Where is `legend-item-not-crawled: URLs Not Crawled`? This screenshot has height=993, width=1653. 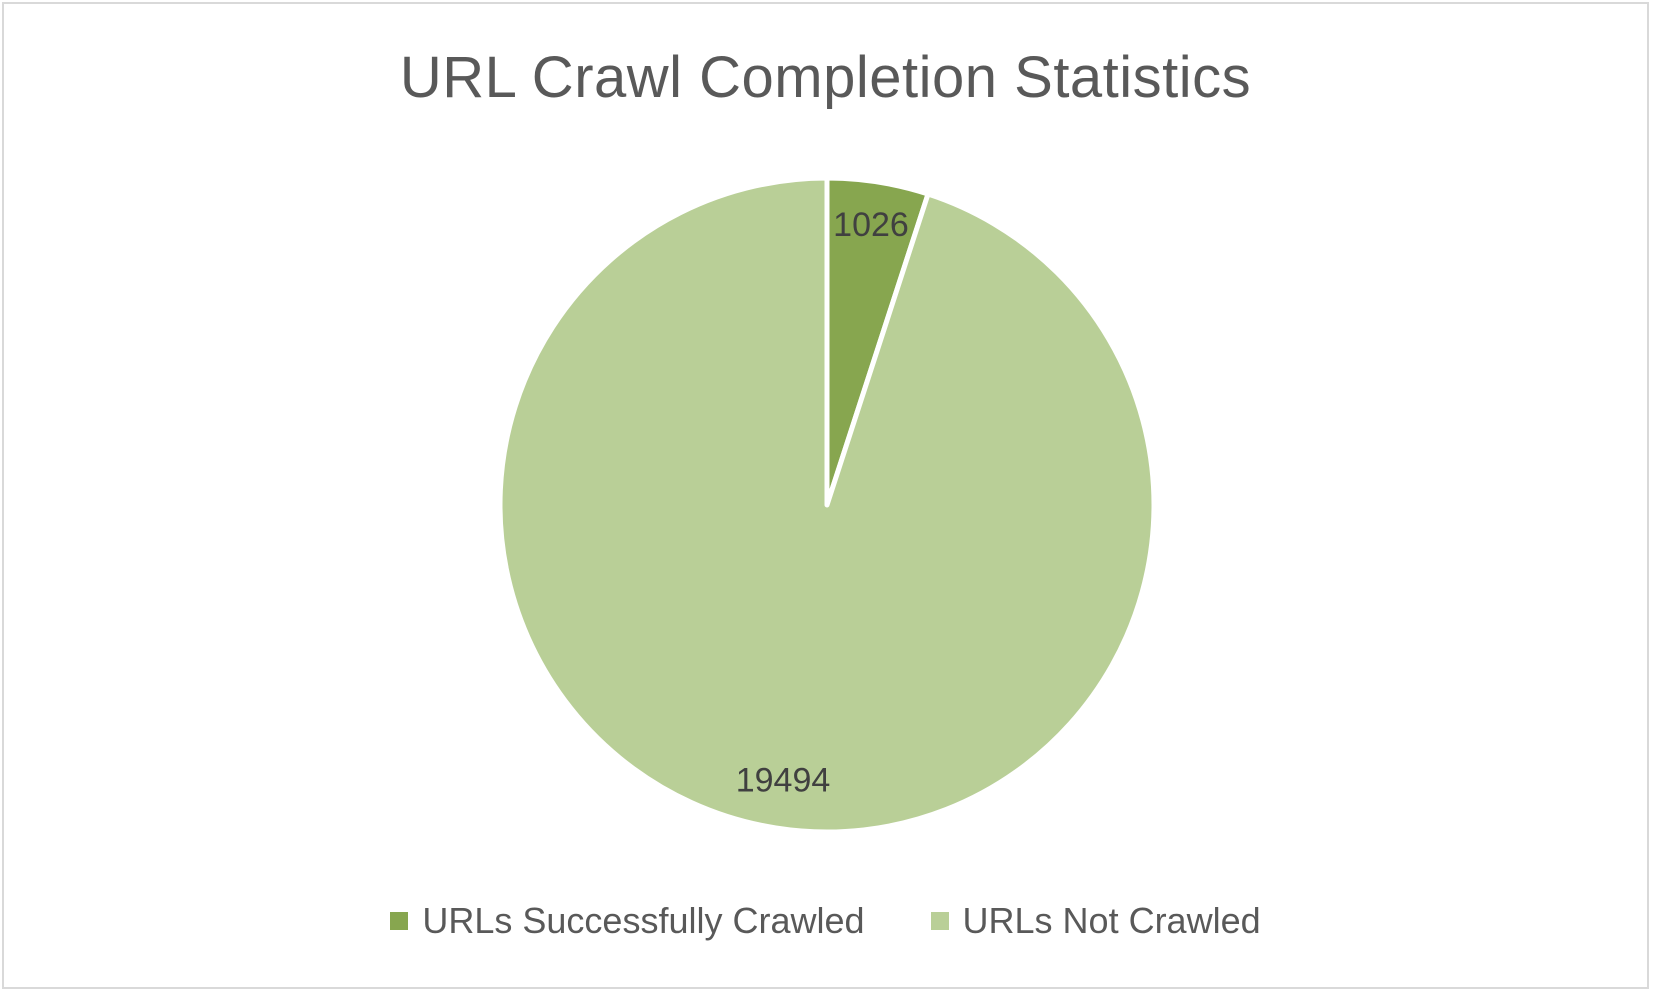
legend-item-not-crawled: URLs Not Crawled is located at coordinates (1095, 921).